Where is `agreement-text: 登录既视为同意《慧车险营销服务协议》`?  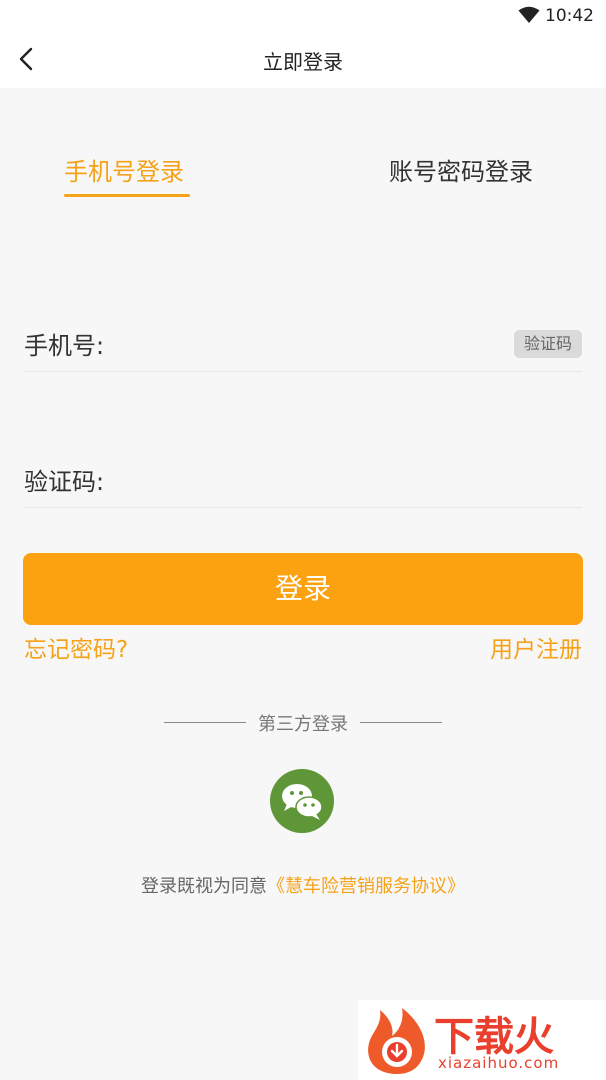 agreement-text: 登录既视为同意《慧车险营销服务协议》 is located at coordinates (303, 885).